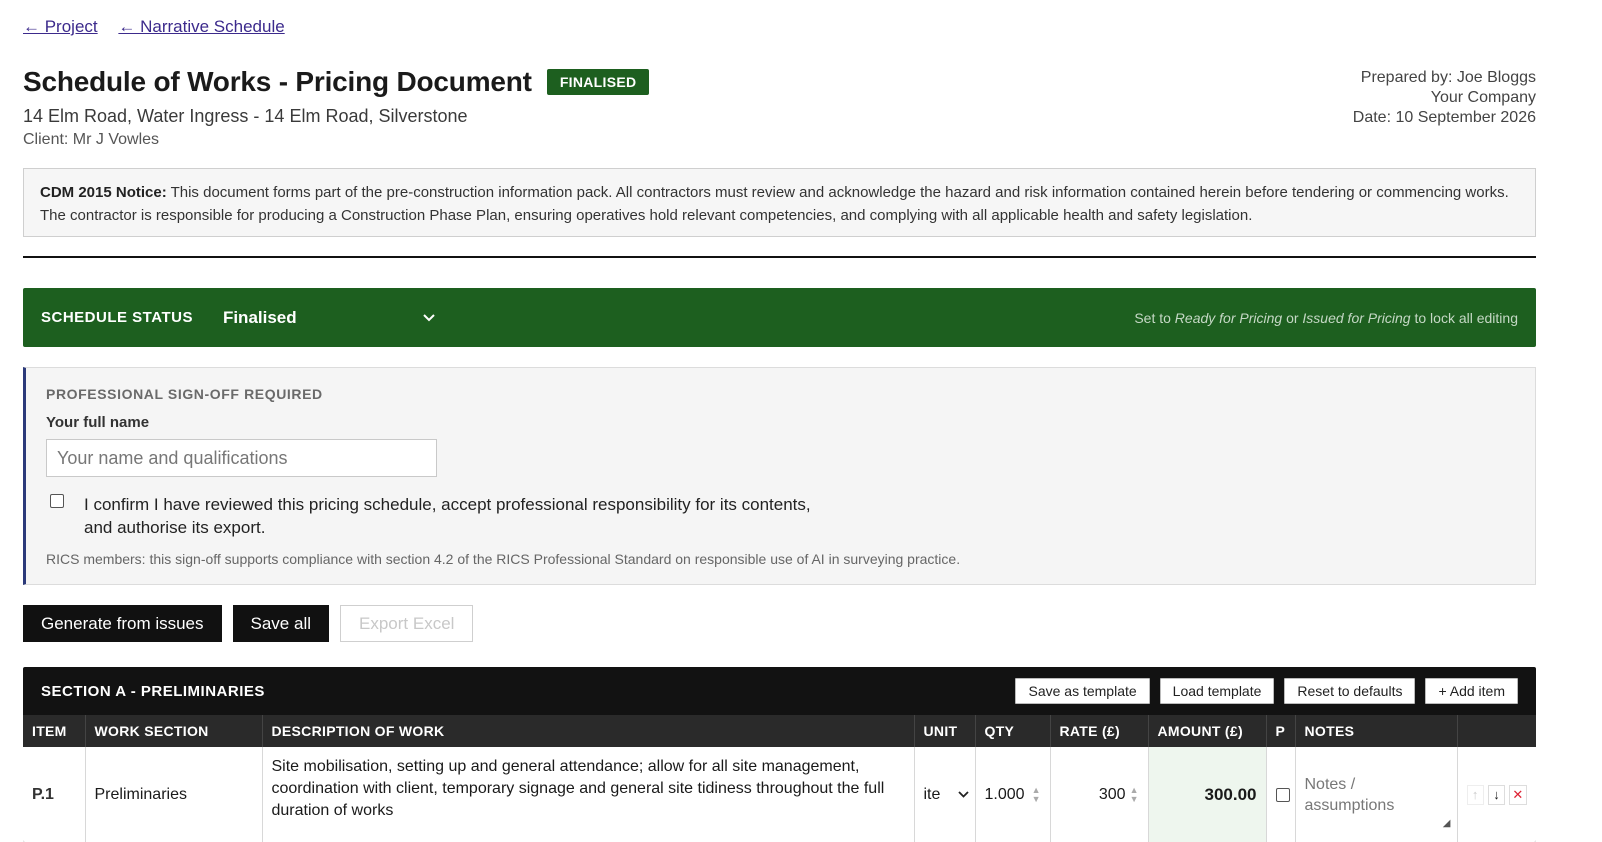  Describe the element at coordinates (103, 192) in the screenshot. I see `cdm-notice-label: CDM 2015 Notice:` at that location.